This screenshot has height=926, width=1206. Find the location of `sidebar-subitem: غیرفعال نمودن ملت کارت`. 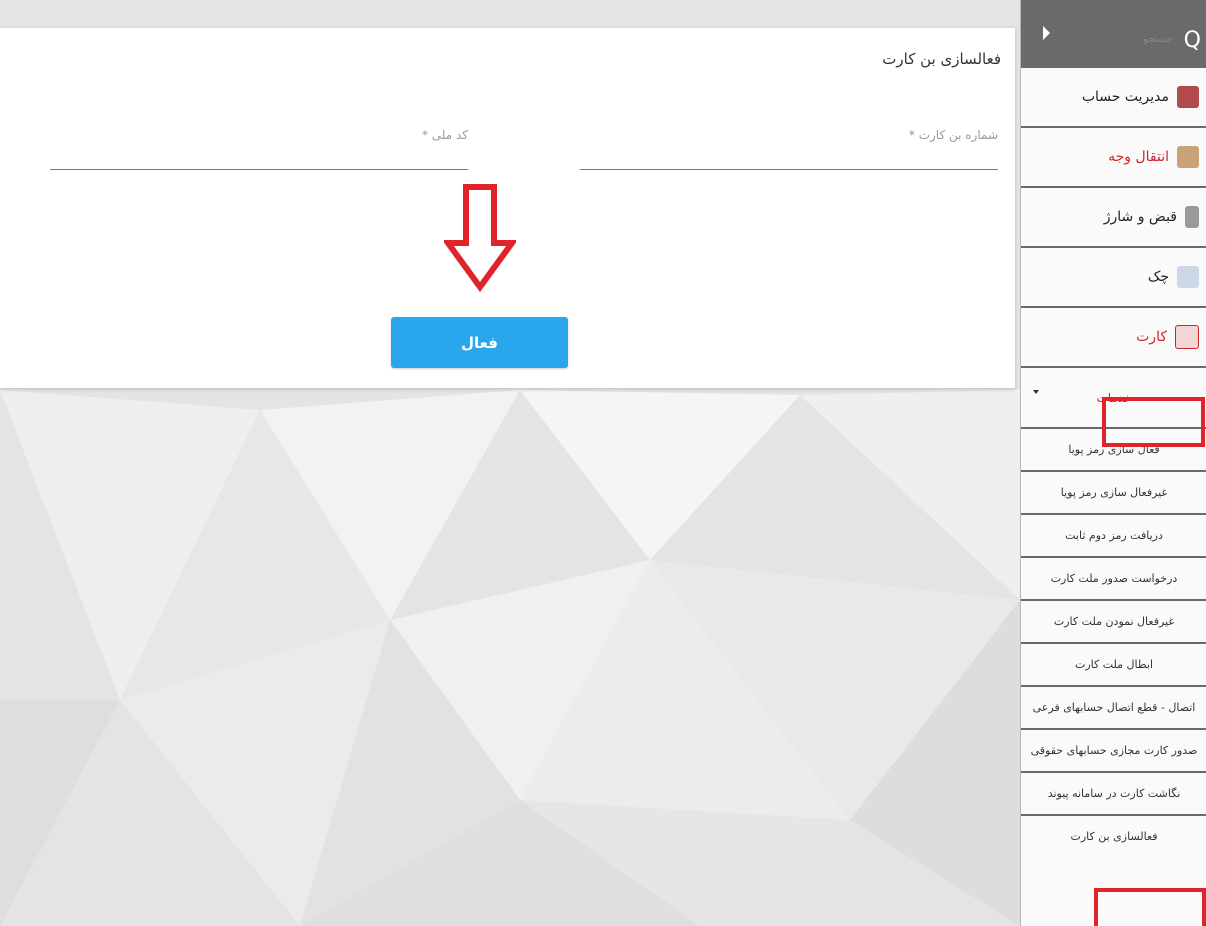

sidebar-subitem: غیرفعال نمودن ملت کارت is located at coordinates (1113, 622).